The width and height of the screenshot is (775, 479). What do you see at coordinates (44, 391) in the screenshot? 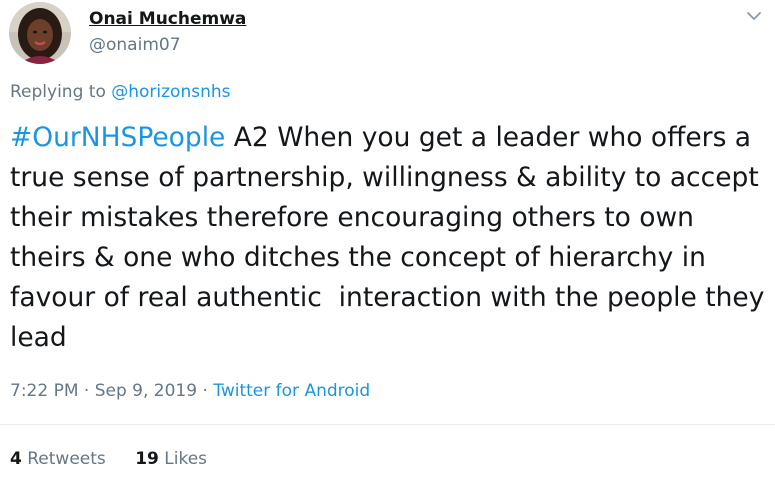
I see `tweet-time: 7:22 PM` at bounding box center [44, 391].